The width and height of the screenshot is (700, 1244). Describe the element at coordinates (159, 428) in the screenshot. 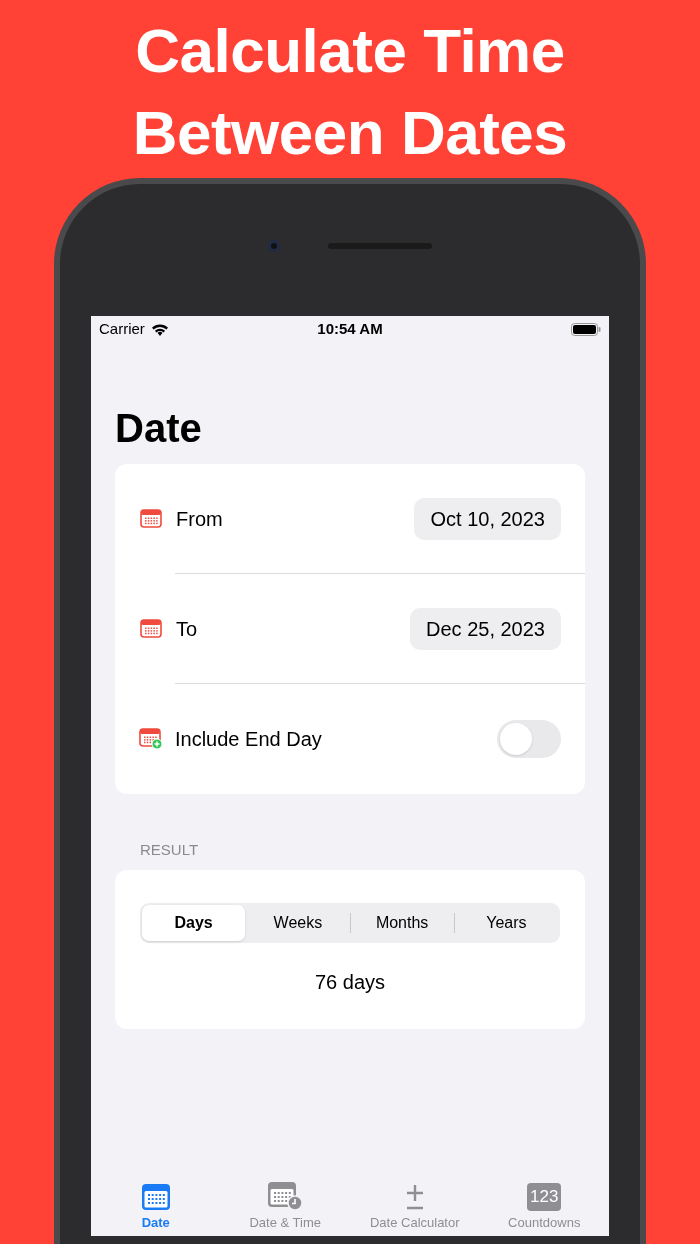

I see `page-title: Date` at that location.